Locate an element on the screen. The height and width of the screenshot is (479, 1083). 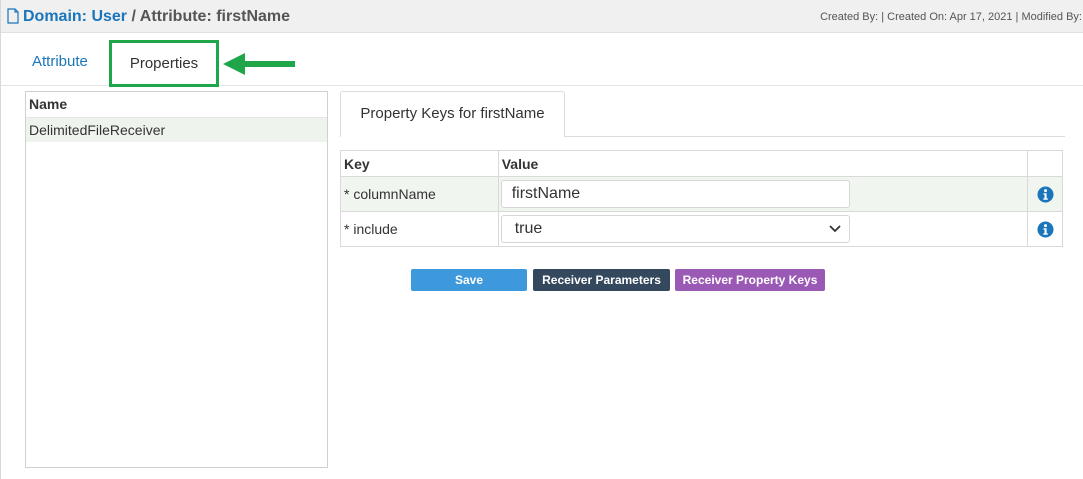
name-column-header: Name is located at coordinates (176, 105).